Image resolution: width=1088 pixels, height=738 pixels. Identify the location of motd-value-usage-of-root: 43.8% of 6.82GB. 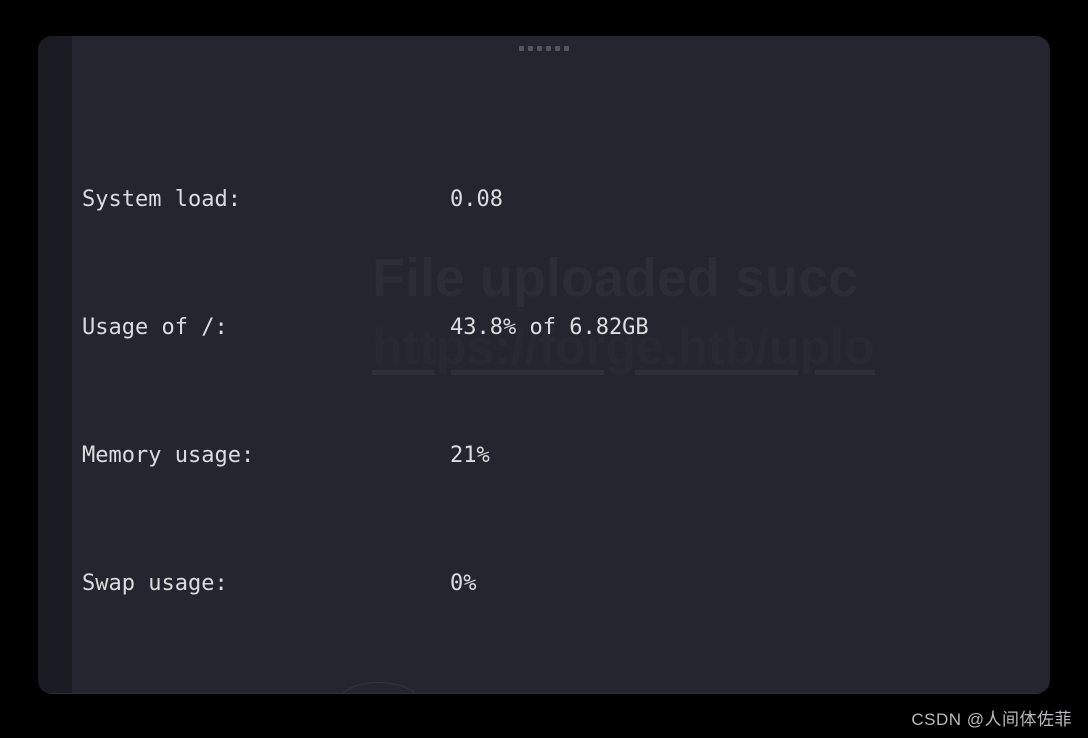
(549, 327).